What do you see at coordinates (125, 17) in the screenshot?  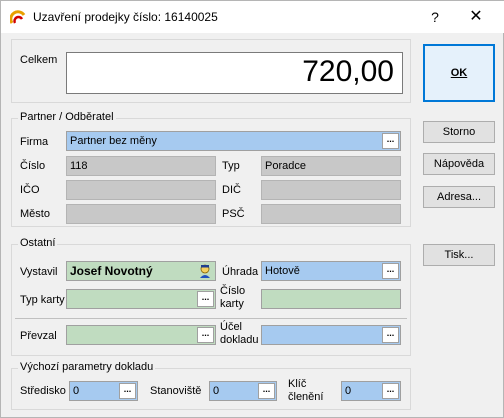 I see `window-title: Uzavření prodejky číslo: 16140025` at bounding box center [125, 17].